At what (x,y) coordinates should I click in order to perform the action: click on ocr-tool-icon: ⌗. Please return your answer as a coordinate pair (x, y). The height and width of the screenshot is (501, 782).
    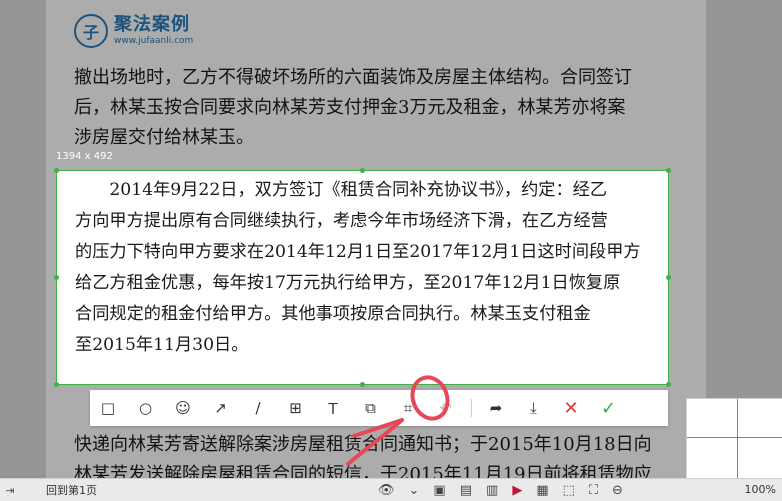
    Looking at the image, I should click on (408, 408).